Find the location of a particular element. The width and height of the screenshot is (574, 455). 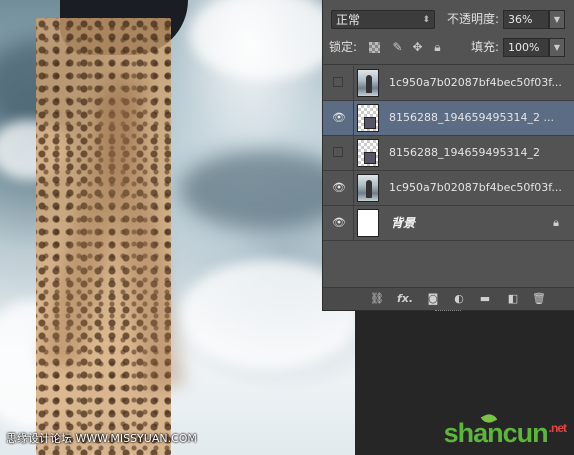

fill-input: 100% is located at coordinates (526, 47).